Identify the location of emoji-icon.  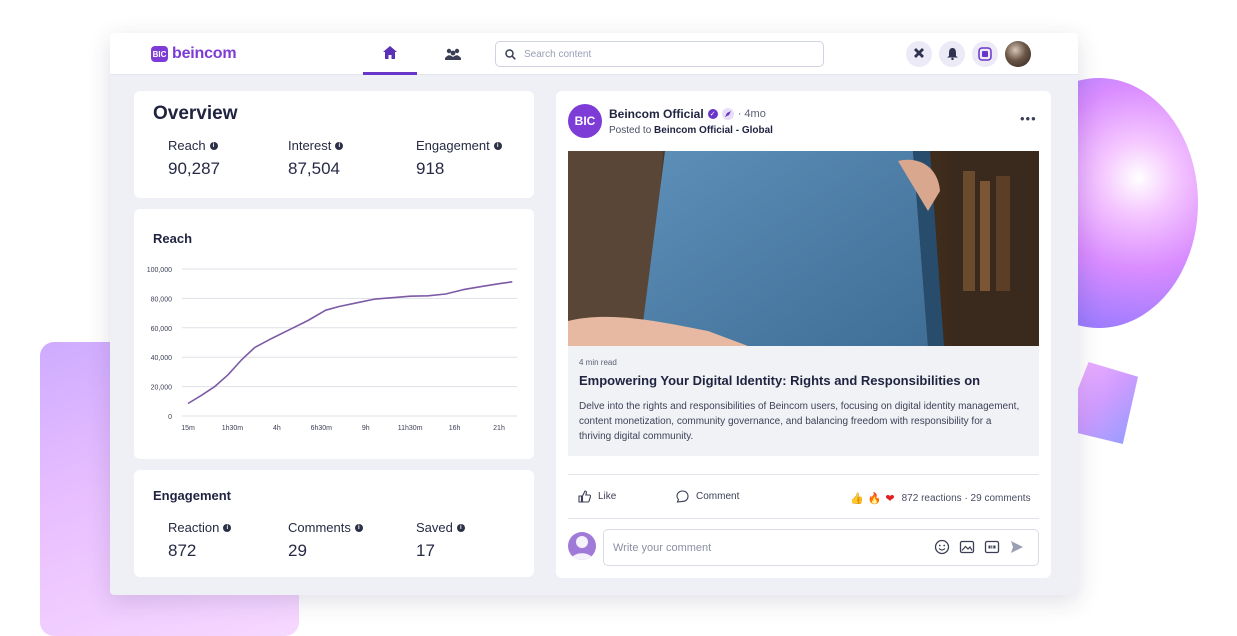
(942, 547).